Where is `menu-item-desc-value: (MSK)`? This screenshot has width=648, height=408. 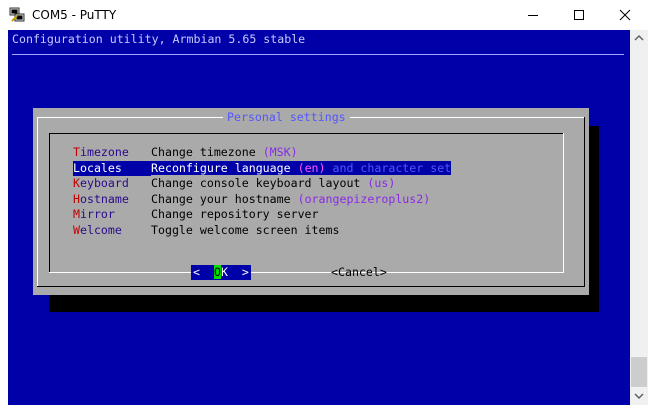 menu-item-desc-value: (MSK) is located at coordinates (280, 152).